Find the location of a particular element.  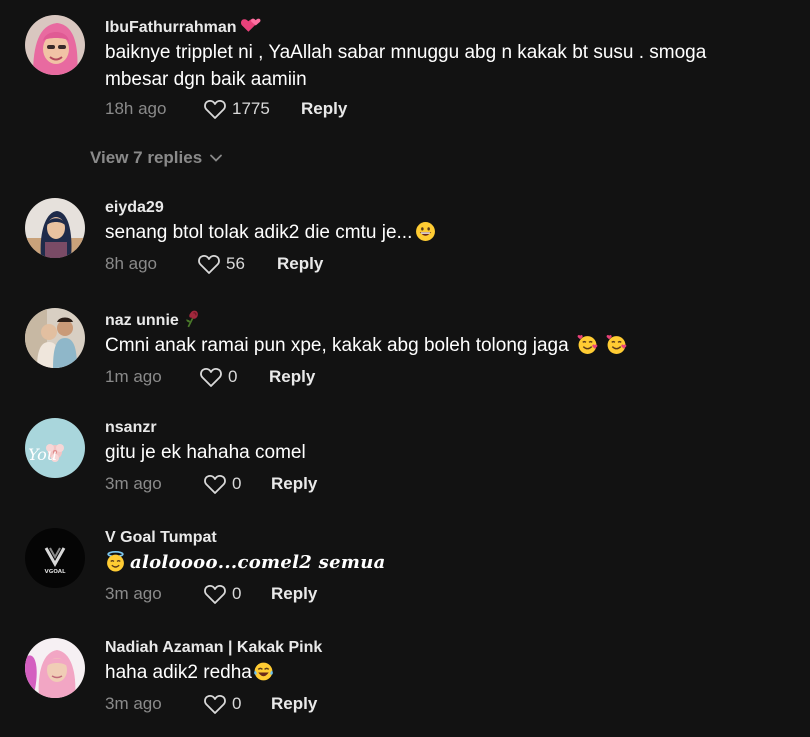

username: nsanzr is located at coordinates (450, 428).